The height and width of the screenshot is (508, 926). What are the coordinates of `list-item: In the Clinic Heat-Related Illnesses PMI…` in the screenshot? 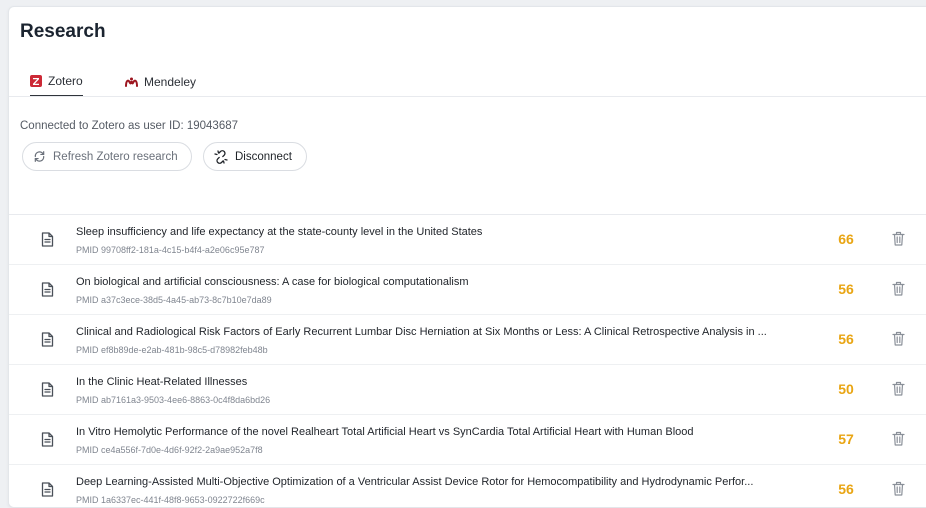 It's located at (467, 390).